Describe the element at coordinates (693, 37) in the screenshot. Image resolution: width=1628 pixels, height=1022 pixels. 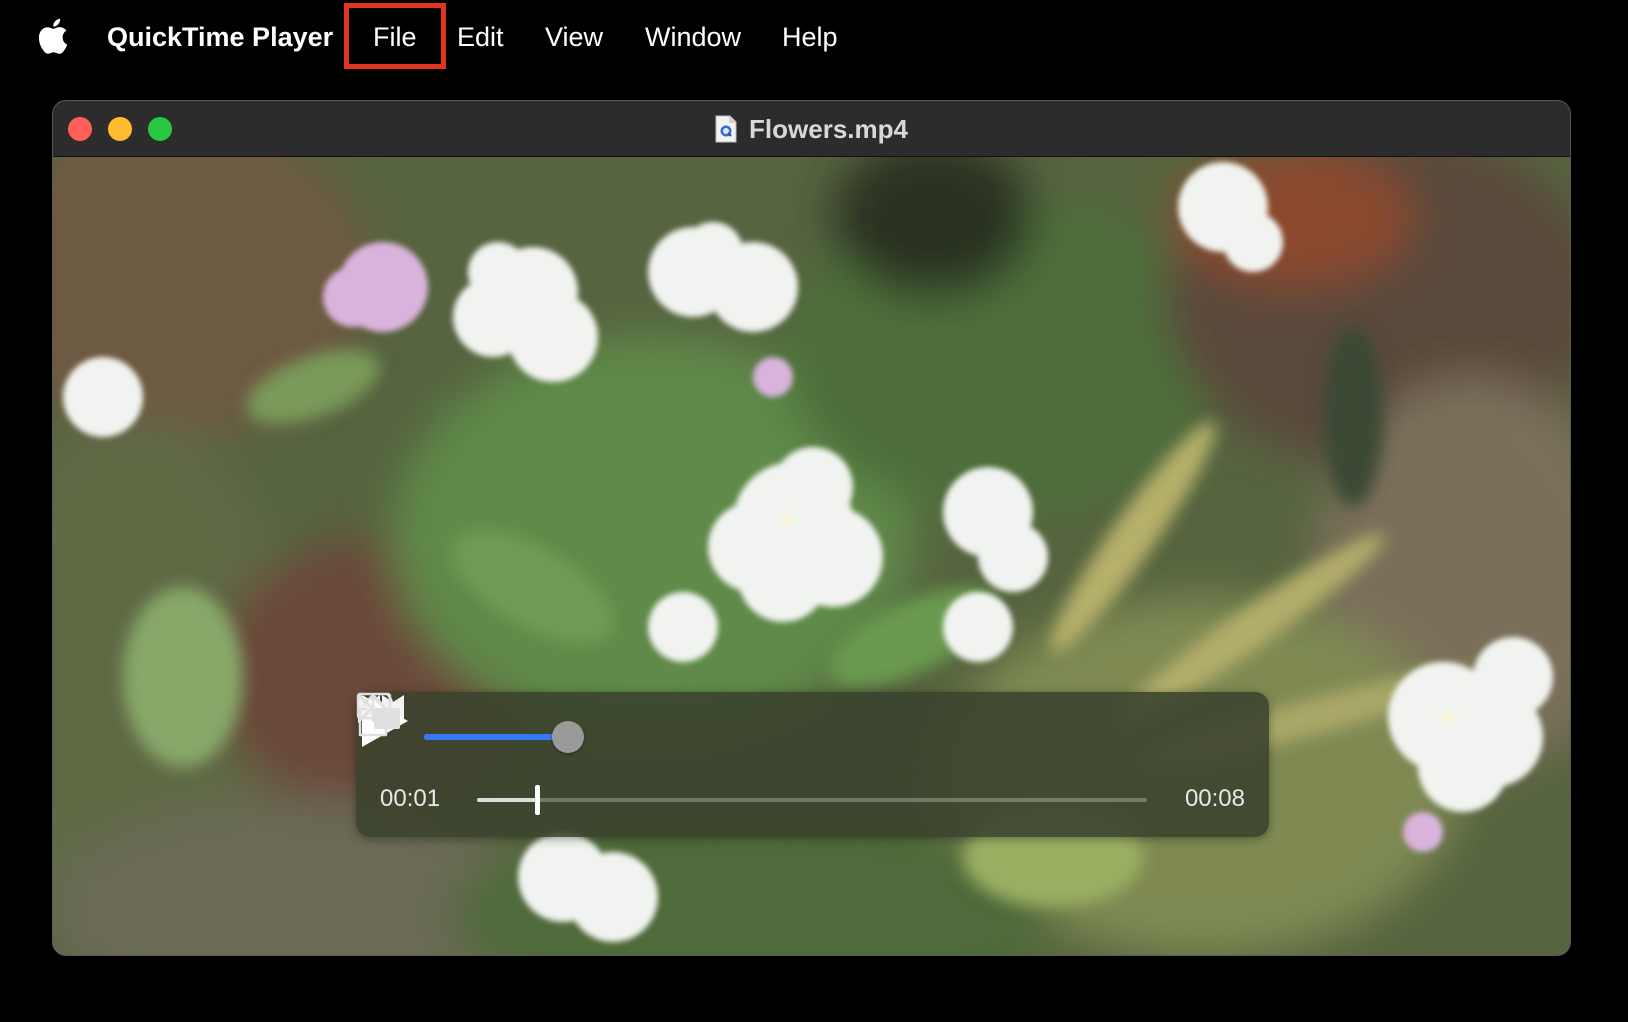
I see `menu-window: Window` at that location.